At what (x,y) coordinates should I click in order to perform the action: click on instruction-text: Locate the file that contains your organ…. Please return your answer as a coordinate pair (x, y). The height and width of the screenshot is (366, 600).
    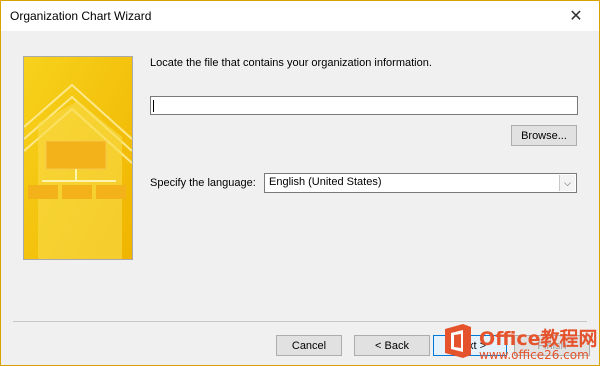
    Looking at the image, I should click on (291, 63).